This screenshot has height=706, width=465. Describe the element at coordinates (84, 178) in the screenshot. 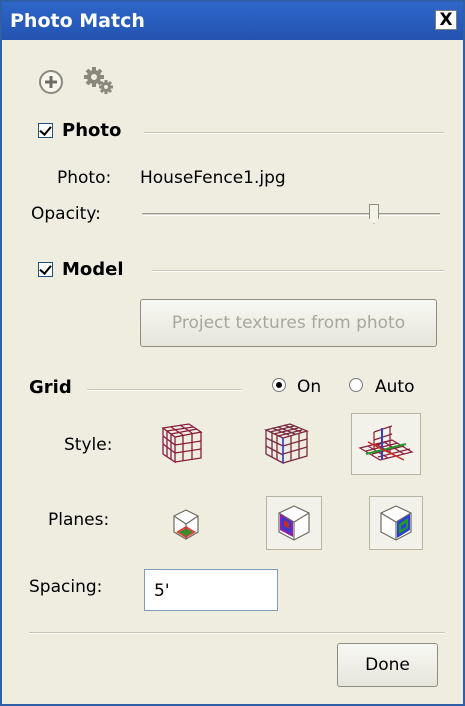

I see `photo-field-label: Photo:` at that location.